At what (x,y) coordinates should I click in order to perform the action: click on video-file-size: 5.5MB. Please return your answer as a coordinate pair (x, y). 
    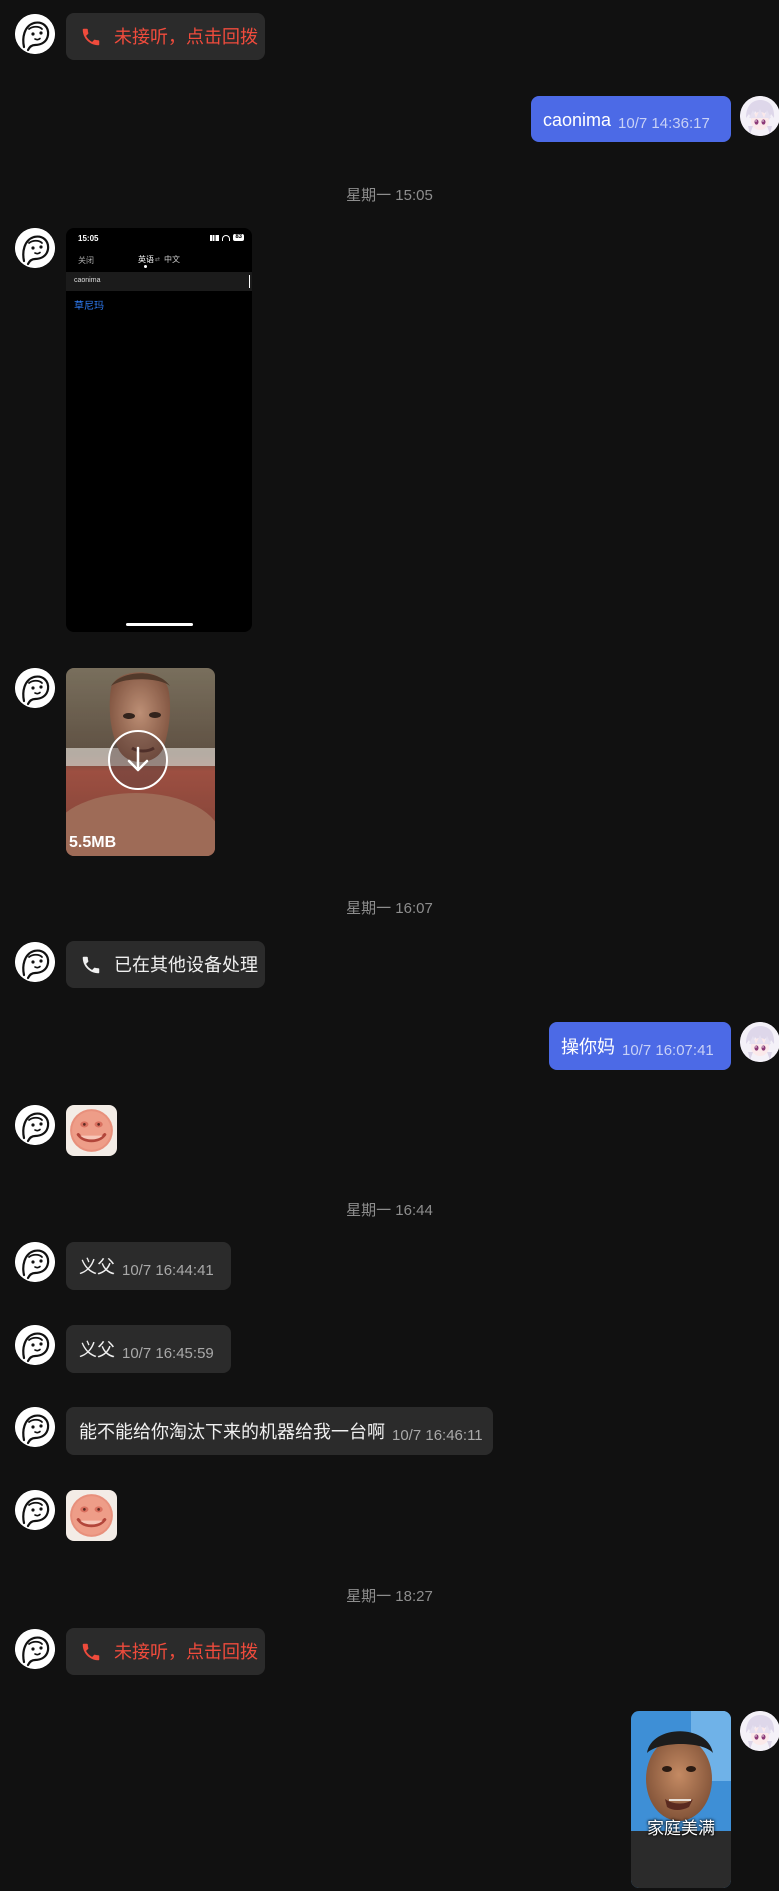
    Looking at the image, I should click on (93, 842).